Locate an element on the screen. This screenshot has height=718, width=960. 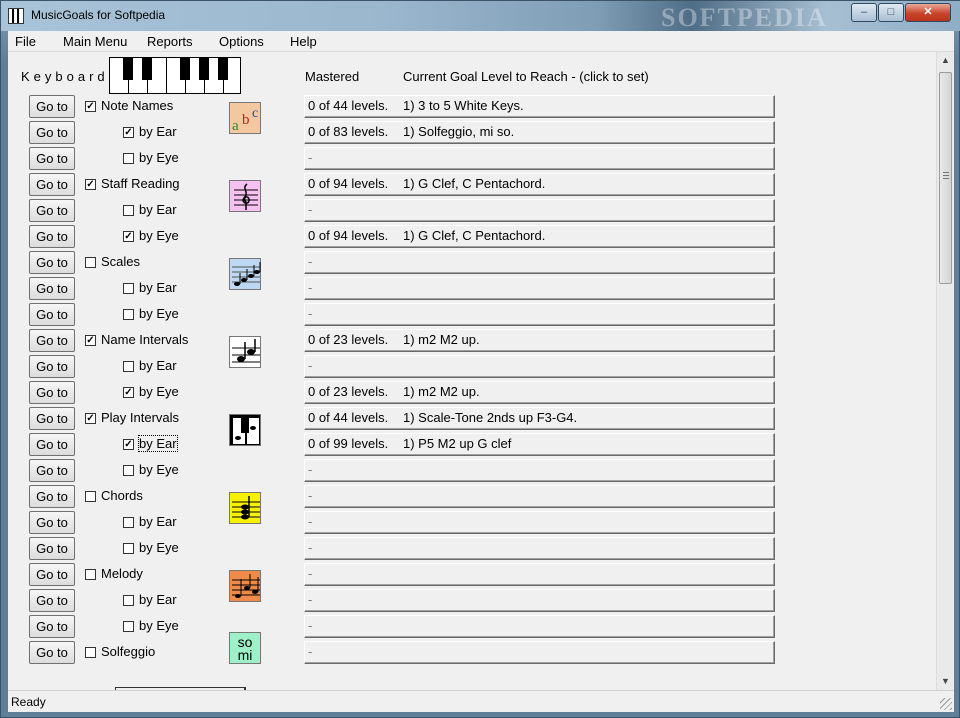
staff-reading-icon is located at coordinates (245, 196).